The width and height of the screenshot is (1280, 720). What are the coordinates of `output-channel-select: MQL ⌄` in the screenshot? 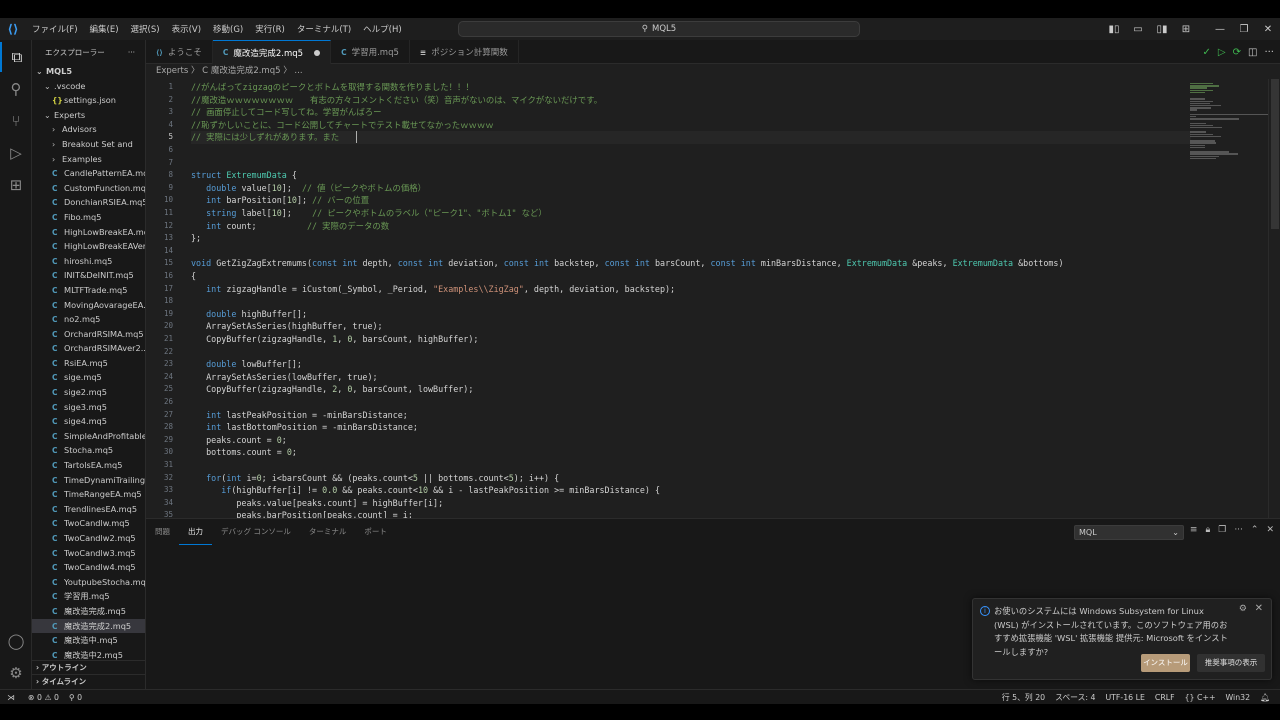 It's located at (1129, 532).